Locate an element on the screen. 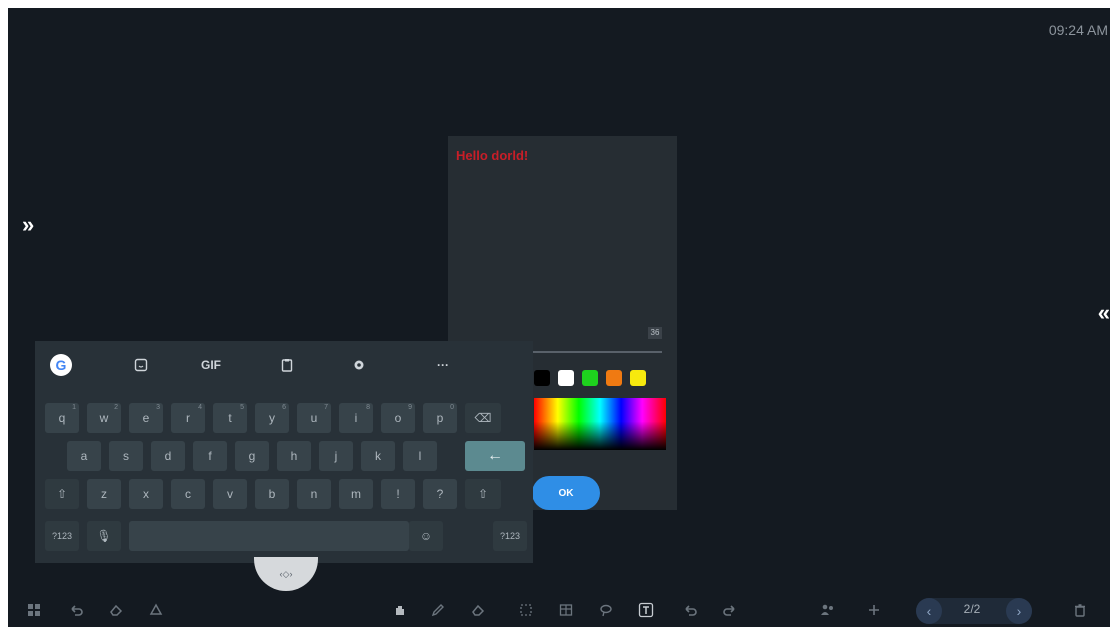 The height and width of the screenshot is (627, 1110). key-u: u7 is located at coordinates (314, 418).